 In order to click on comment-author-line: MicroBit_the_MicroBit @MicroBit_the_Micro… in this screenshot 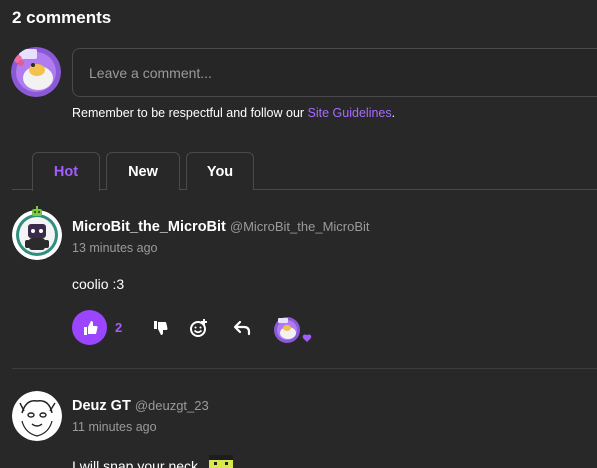, I will do `click(221, 227)`.